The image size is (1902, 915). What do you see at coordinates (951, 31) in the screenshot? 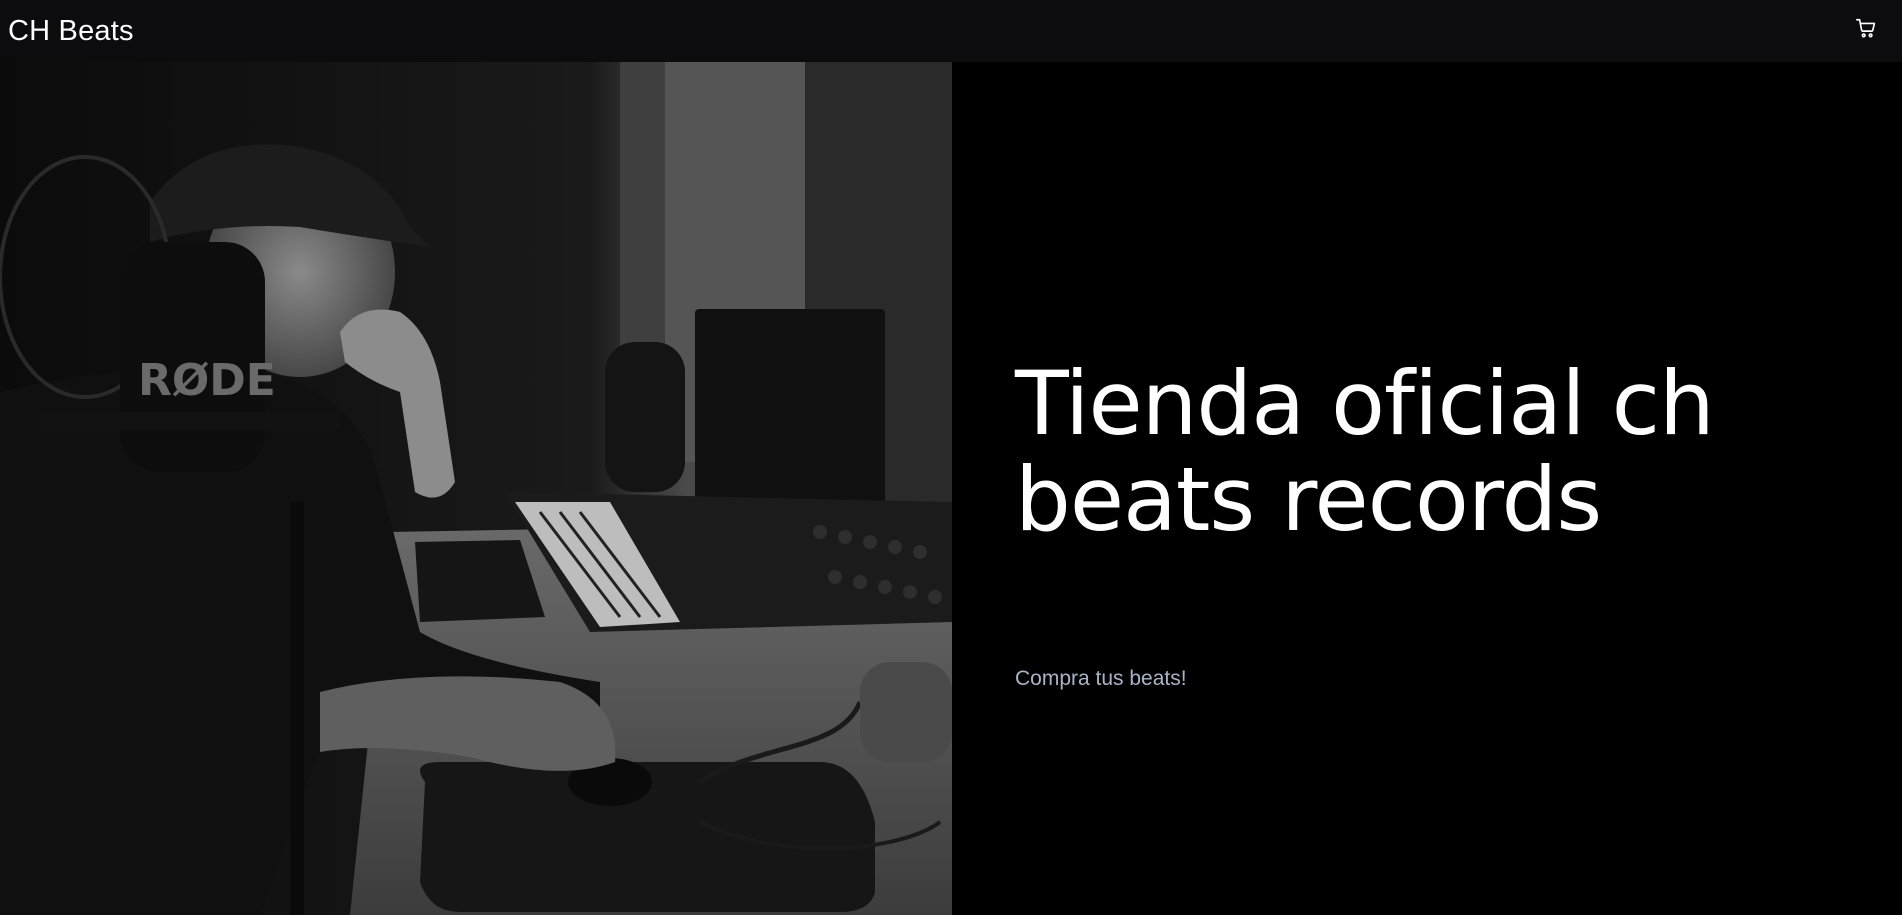
I see `top-navbar: CH Beats` at bounding box center [951, 31].